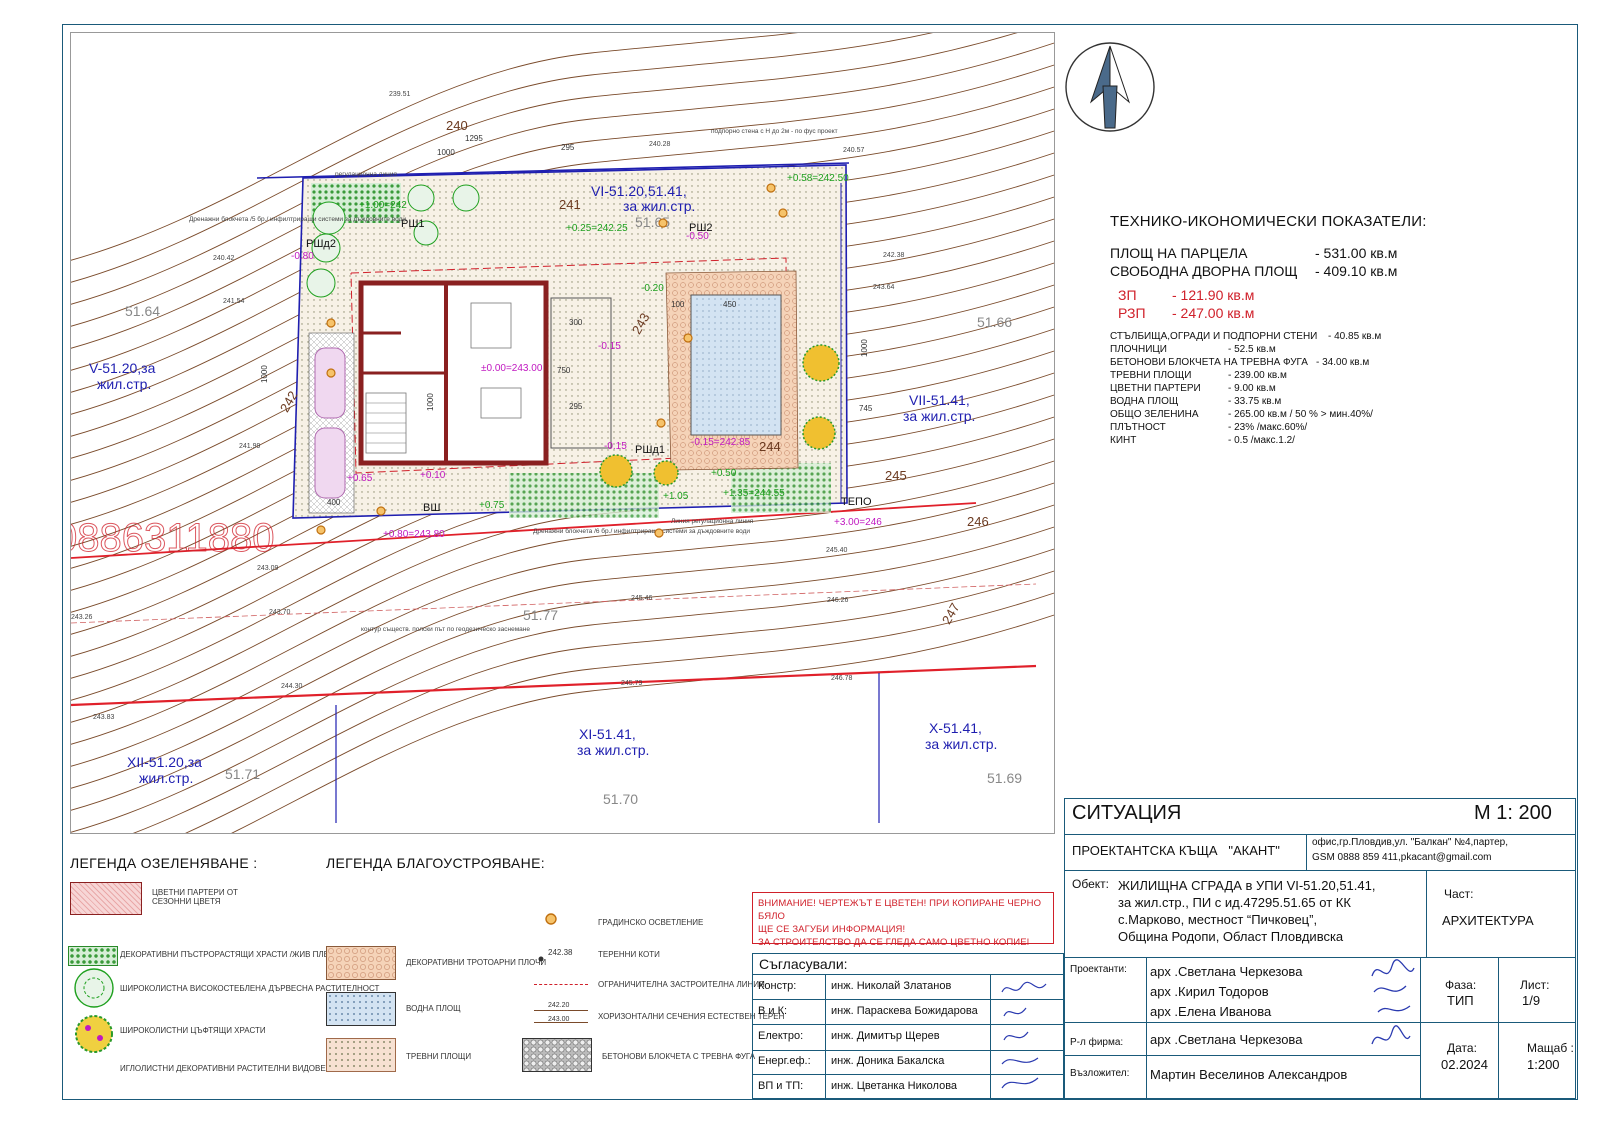  I want to click on firm-head: арх .Светлана Черкезова, so click(1226, 1039).